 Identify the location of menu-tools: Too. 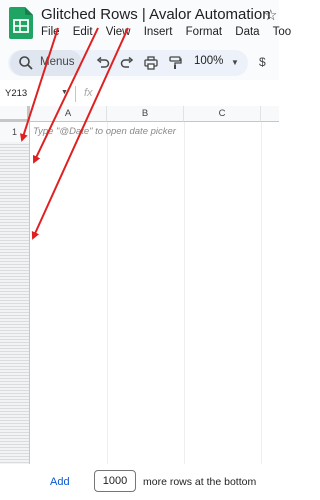
(282, 32).